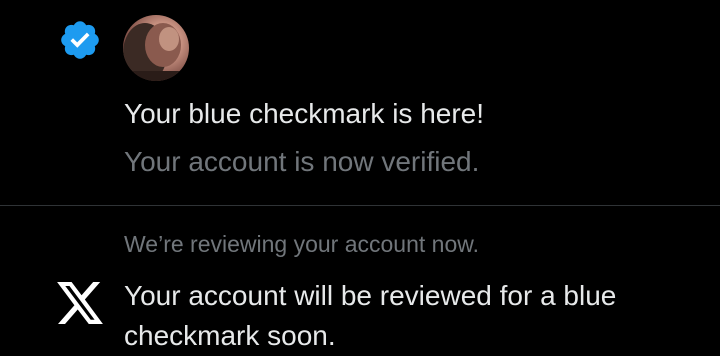  Describe the element at coordinates (304, 113) in the screenshot. I see `notification-title: Your blue checkmark is here!` at that location.